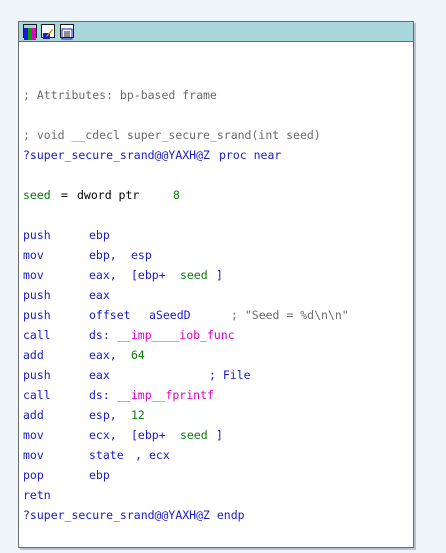 This screenshot has width=446, height=553. What do you see at coordinates (103, 435) in the screenshot?
I see `instruction-operand: ecx,` at bounding box center [103, 435].